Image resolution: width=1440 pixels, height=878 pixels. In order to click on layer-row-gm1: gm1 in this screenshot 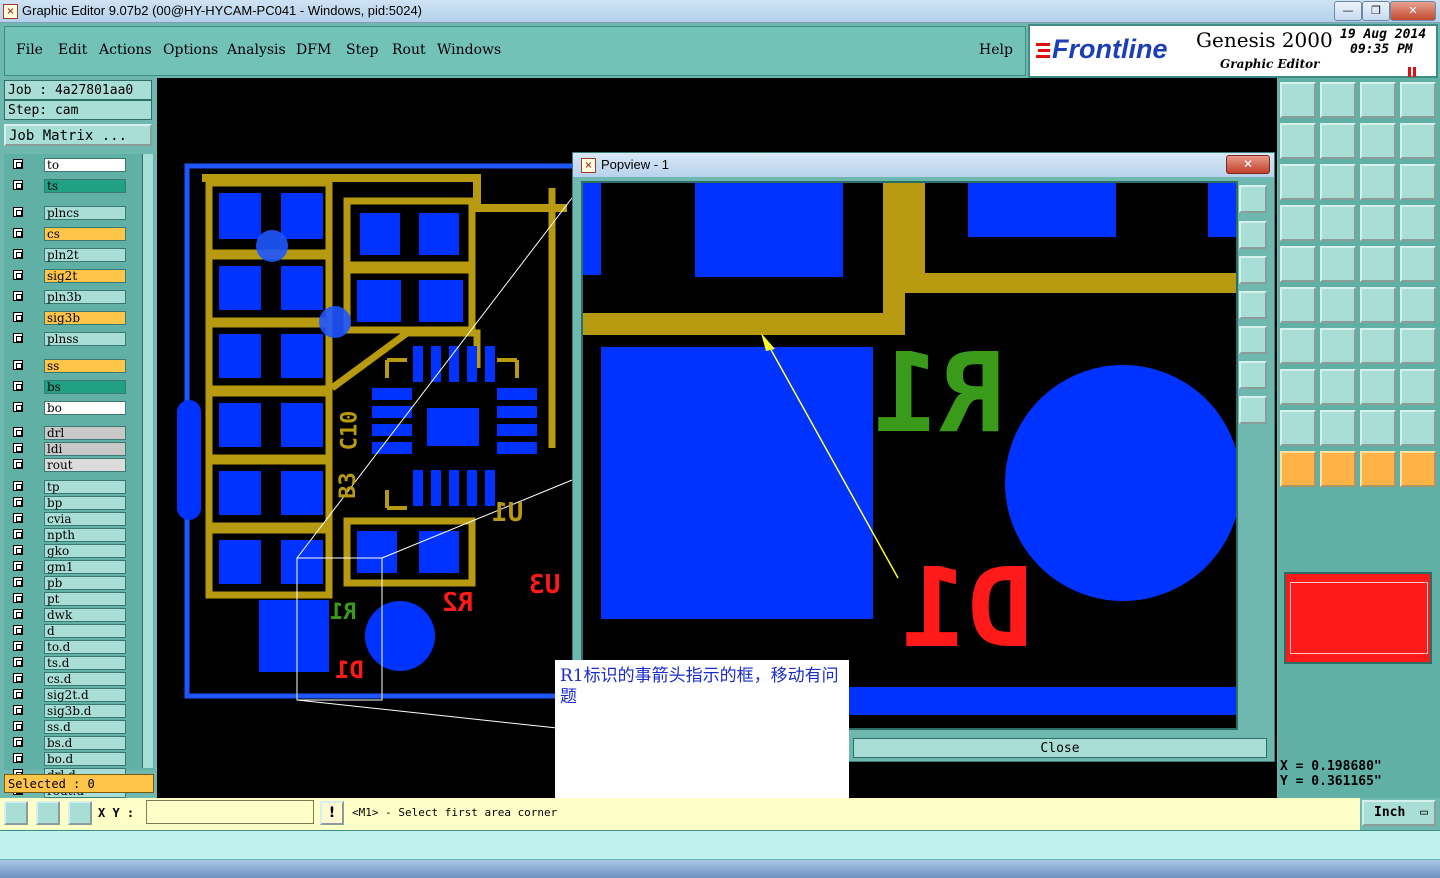, I will do `click(70, 567)`.